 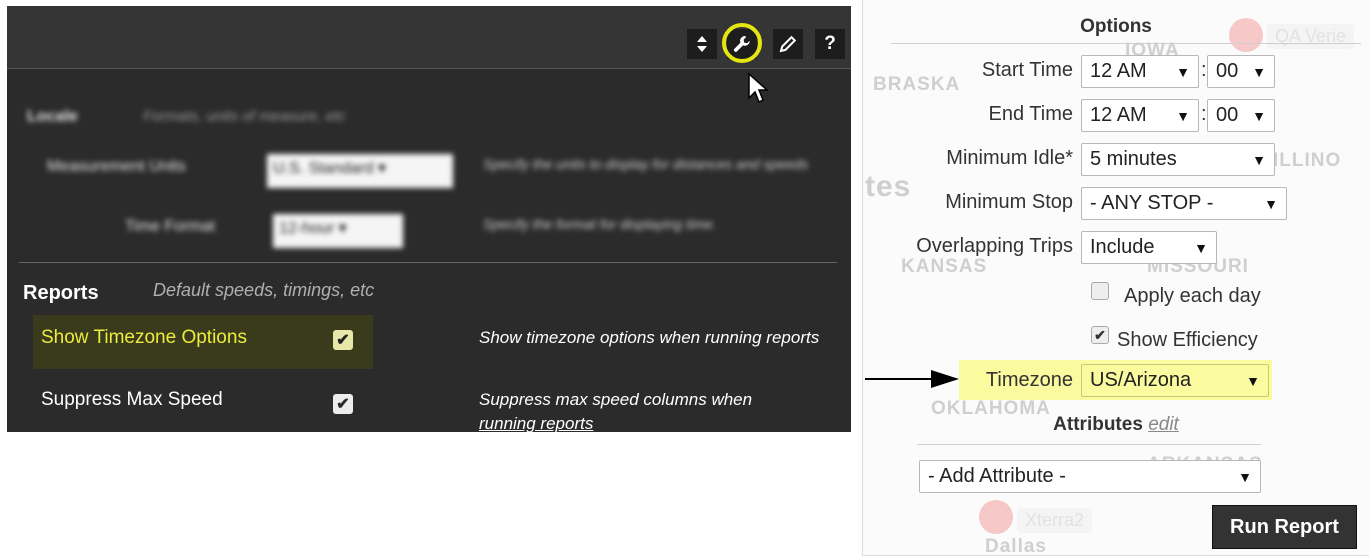 I want to click on help-button: ?, so click(x=830, y=44).